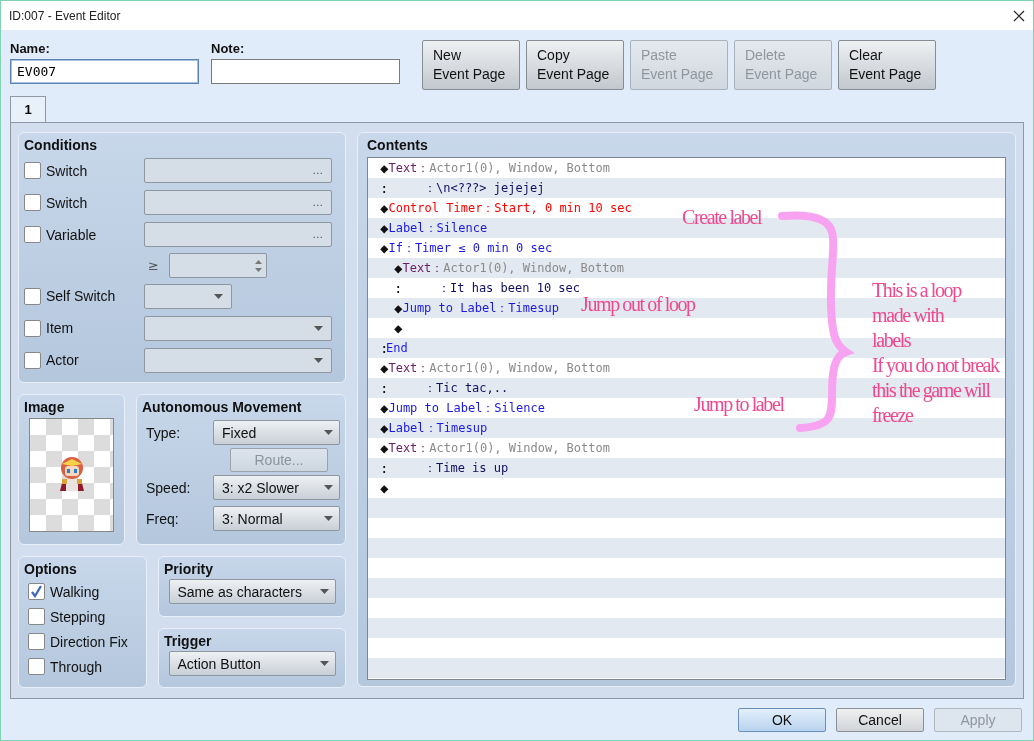 Image resolution: width=1034 pixels, height=741 pixels. What do you see at coordinates (81, 296) in the screenshot?
I see `checkbox-label: Self Switch` at bounding box center [81, 296].